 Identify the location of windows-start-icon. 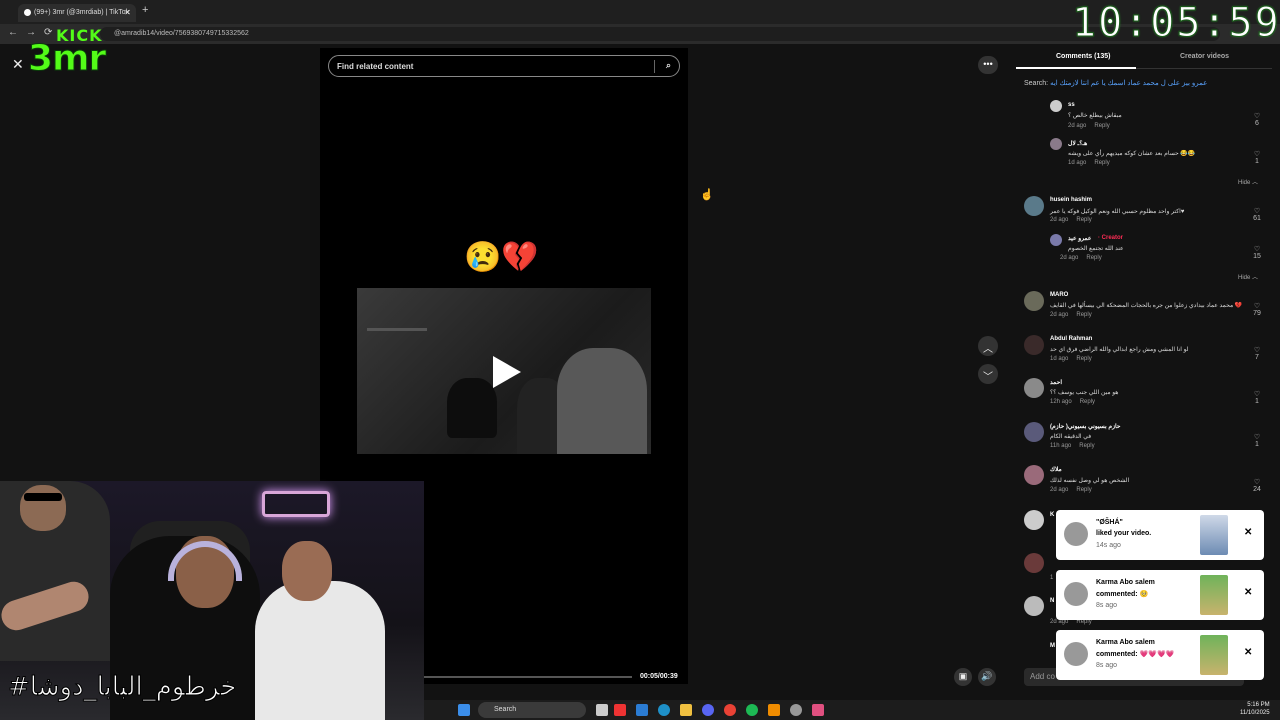
(464, 710).